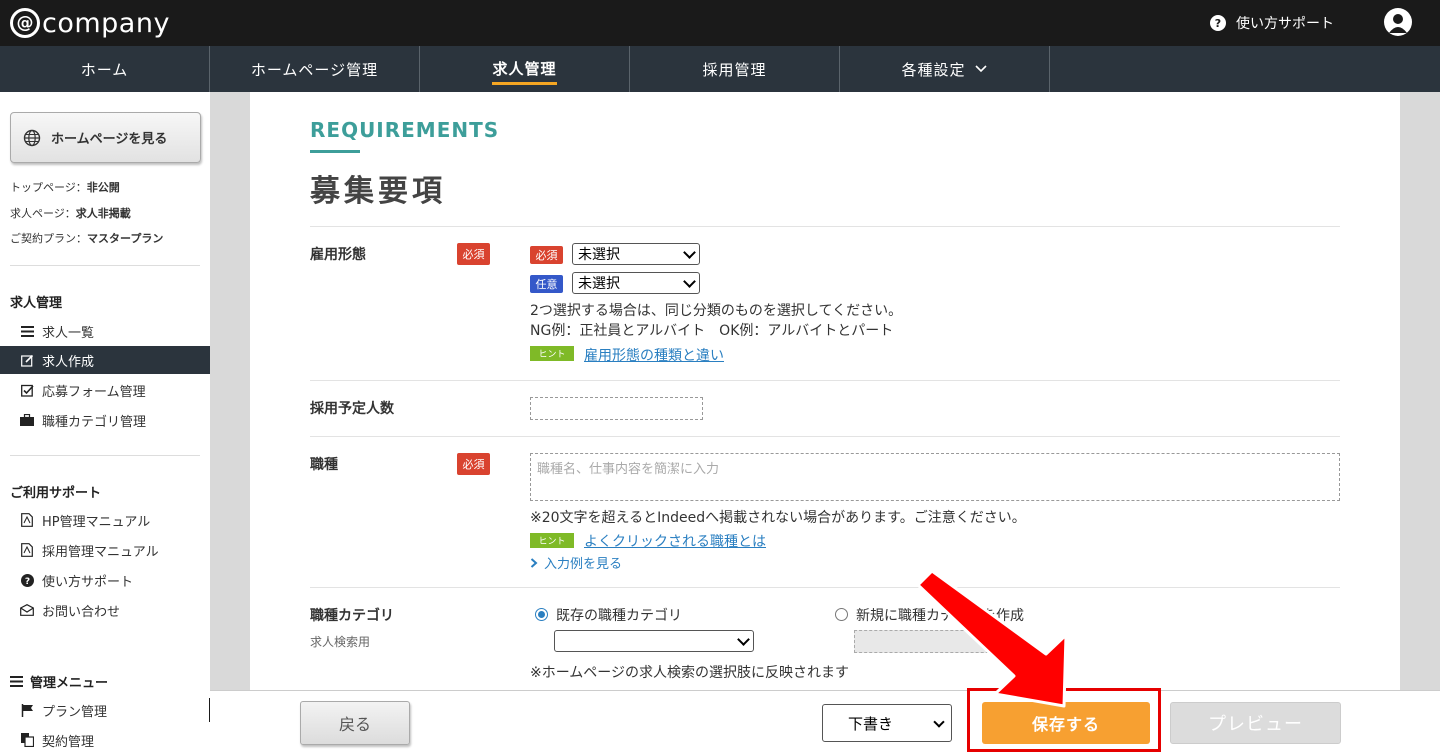  I want to click on sidebar-item-hp-manual: HP管理マニュアル, so click(105, 520).